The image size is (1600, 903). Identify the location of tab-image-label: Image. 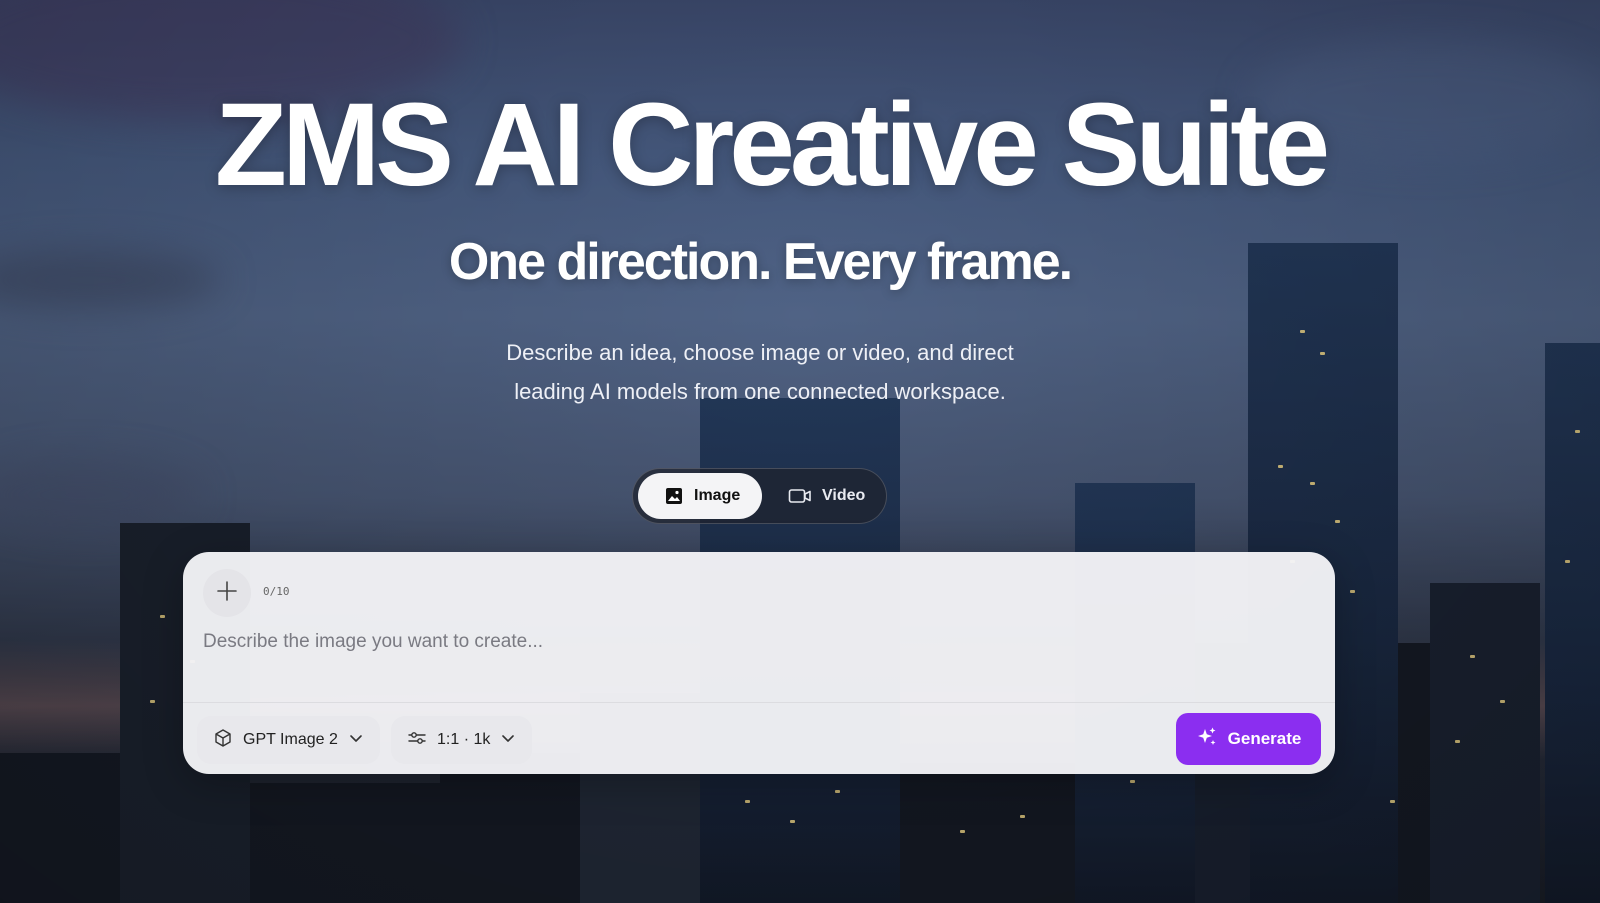
(717, 495).